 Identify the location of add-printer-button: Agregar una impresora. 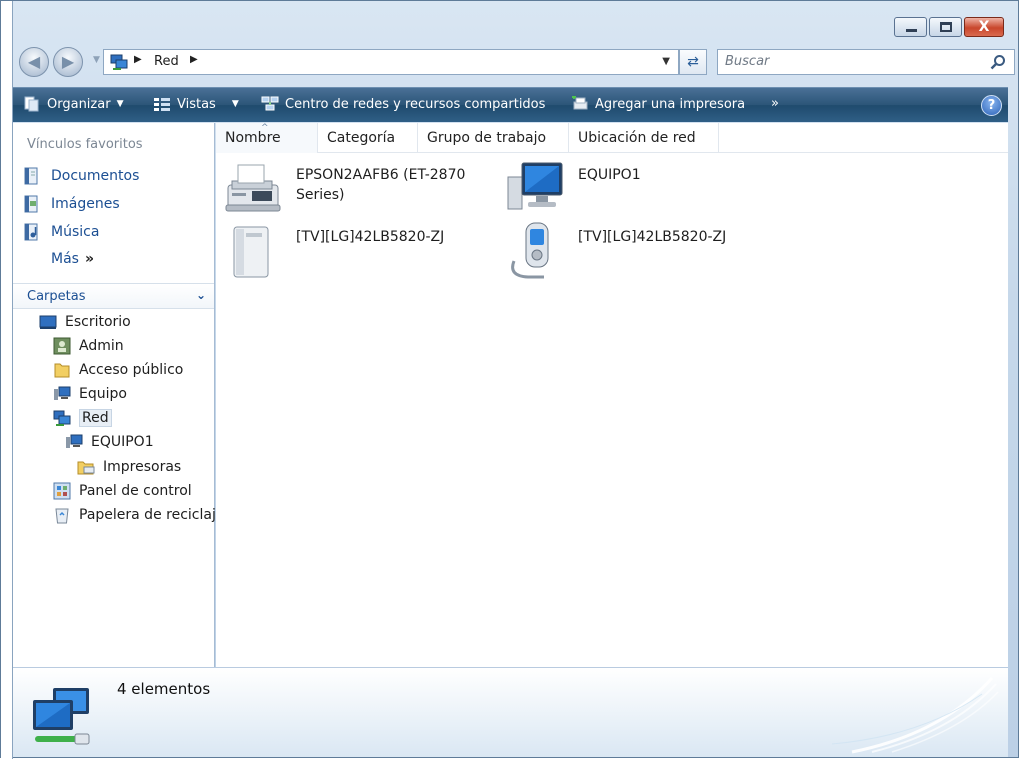
(658, 104).